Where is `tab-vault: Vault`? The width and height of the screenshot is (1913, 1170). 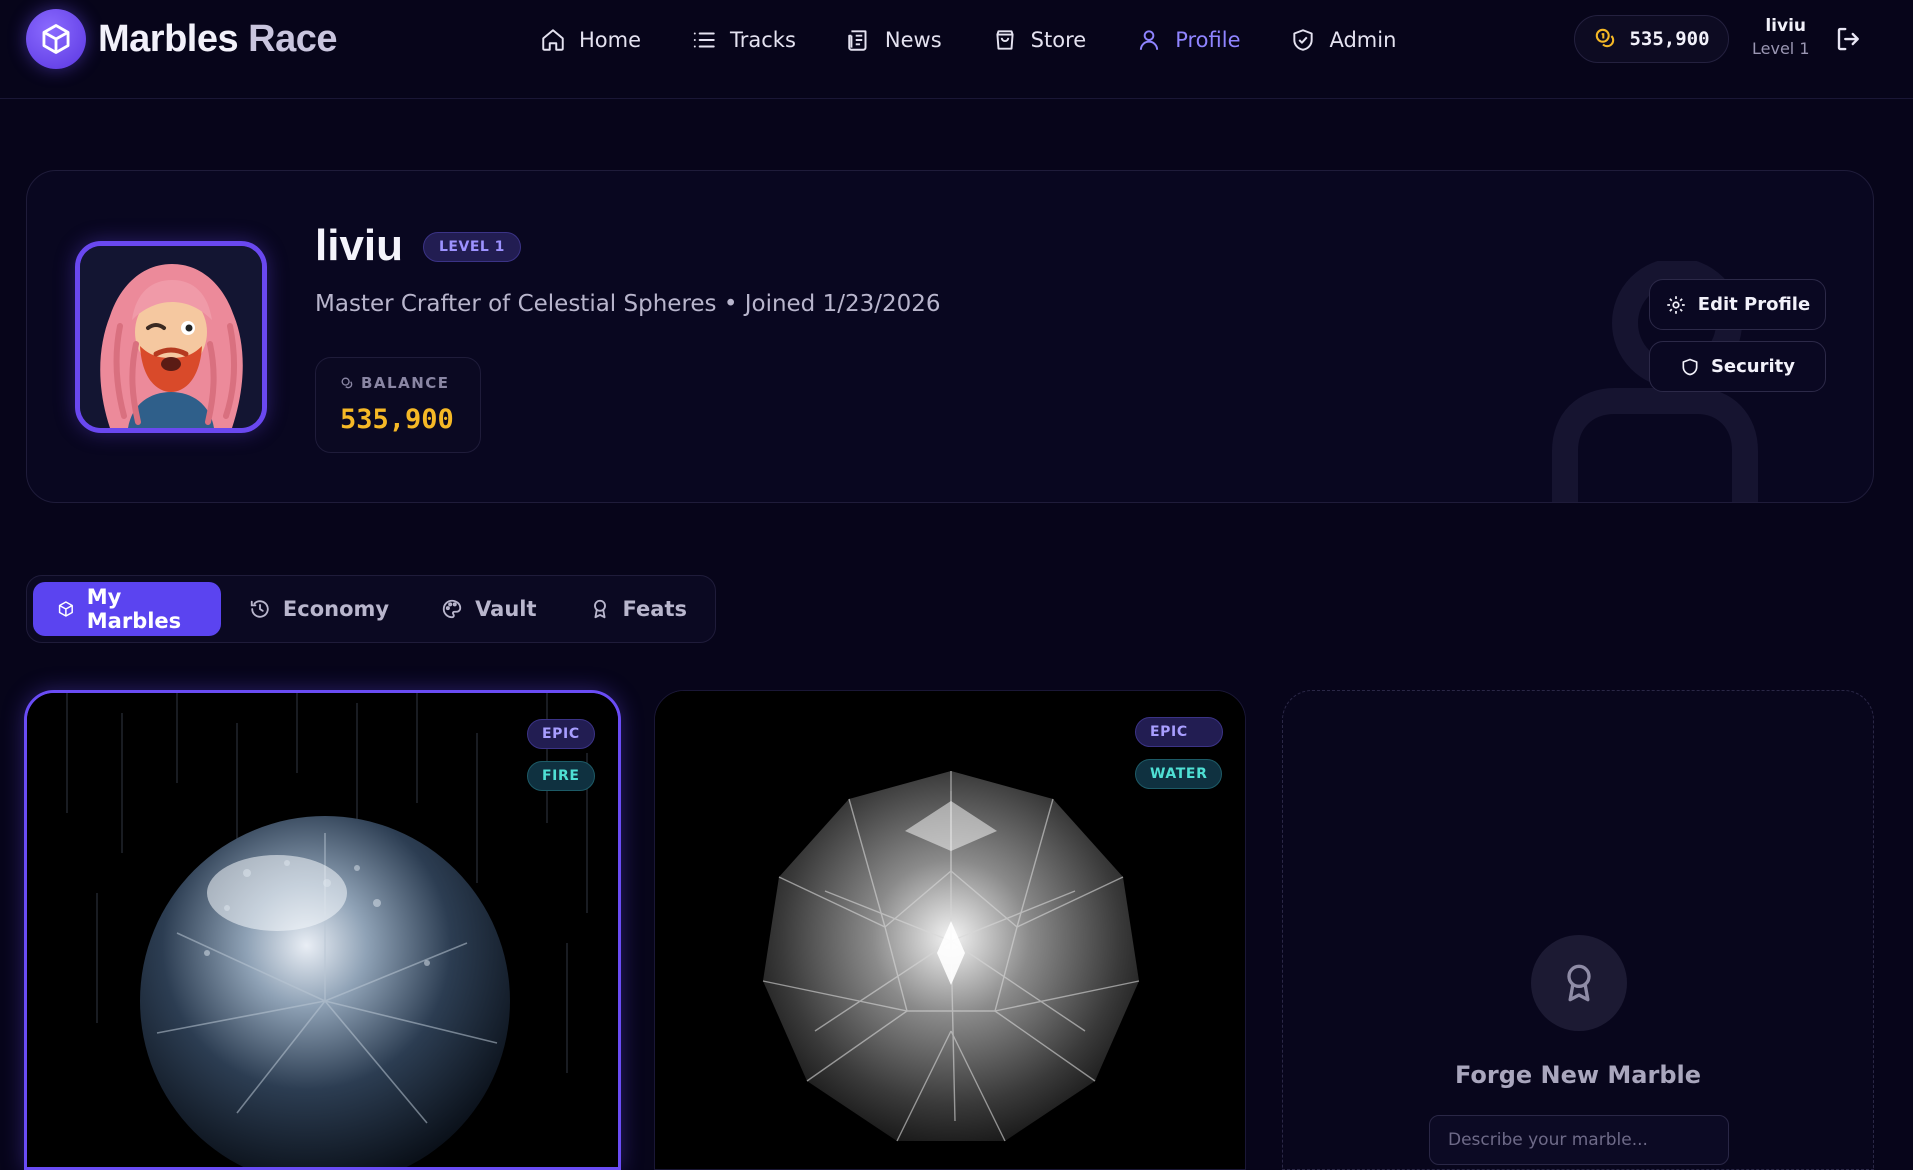 tab-vault: Vault is located at coordinates (488, 609).